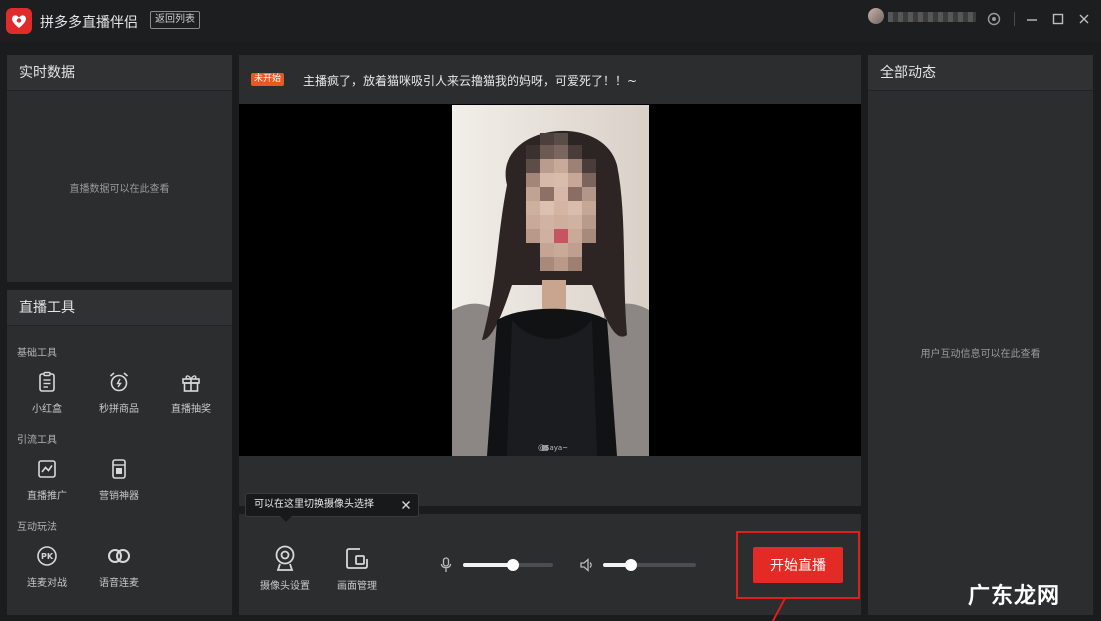 The height and width of the screenshot is (621, 1101). I want to click on tool-little-red-box: 小红盒, so click(47, 391).